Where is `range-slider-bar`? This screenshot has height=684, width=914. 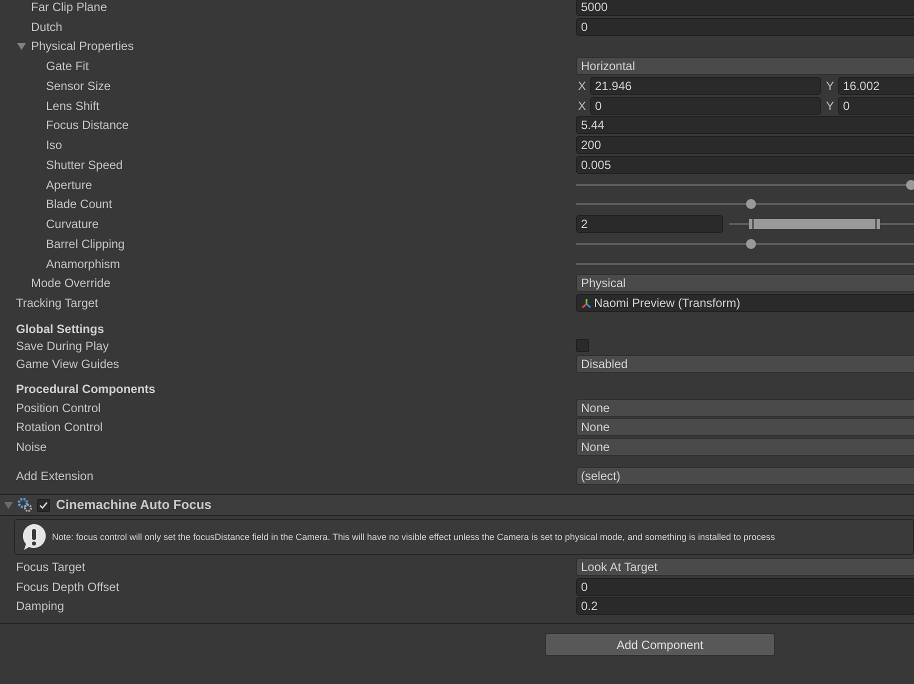 range-slider-bar is located at coordinates (814, 224).